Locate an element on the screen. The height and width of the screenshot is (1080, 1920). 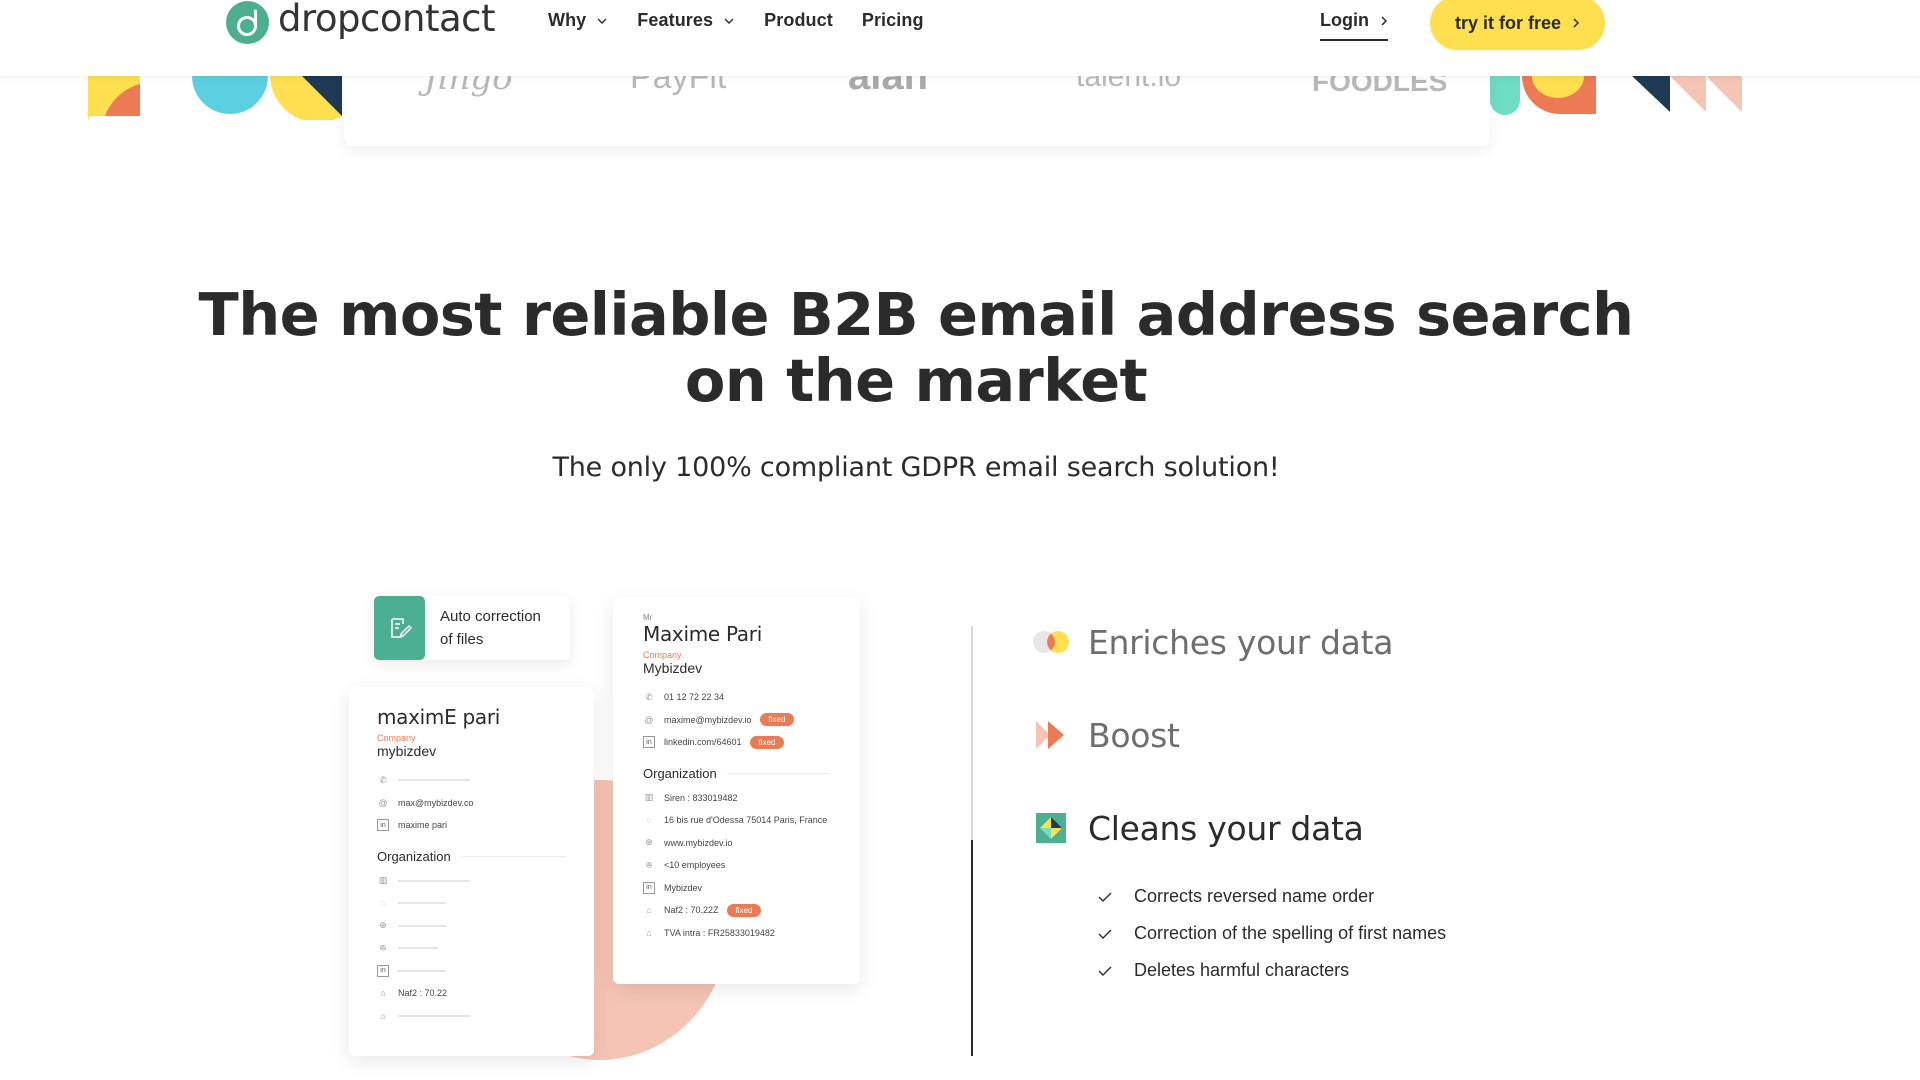
feature-enriches: Enriches your data is located at coordinates (1212, 642).